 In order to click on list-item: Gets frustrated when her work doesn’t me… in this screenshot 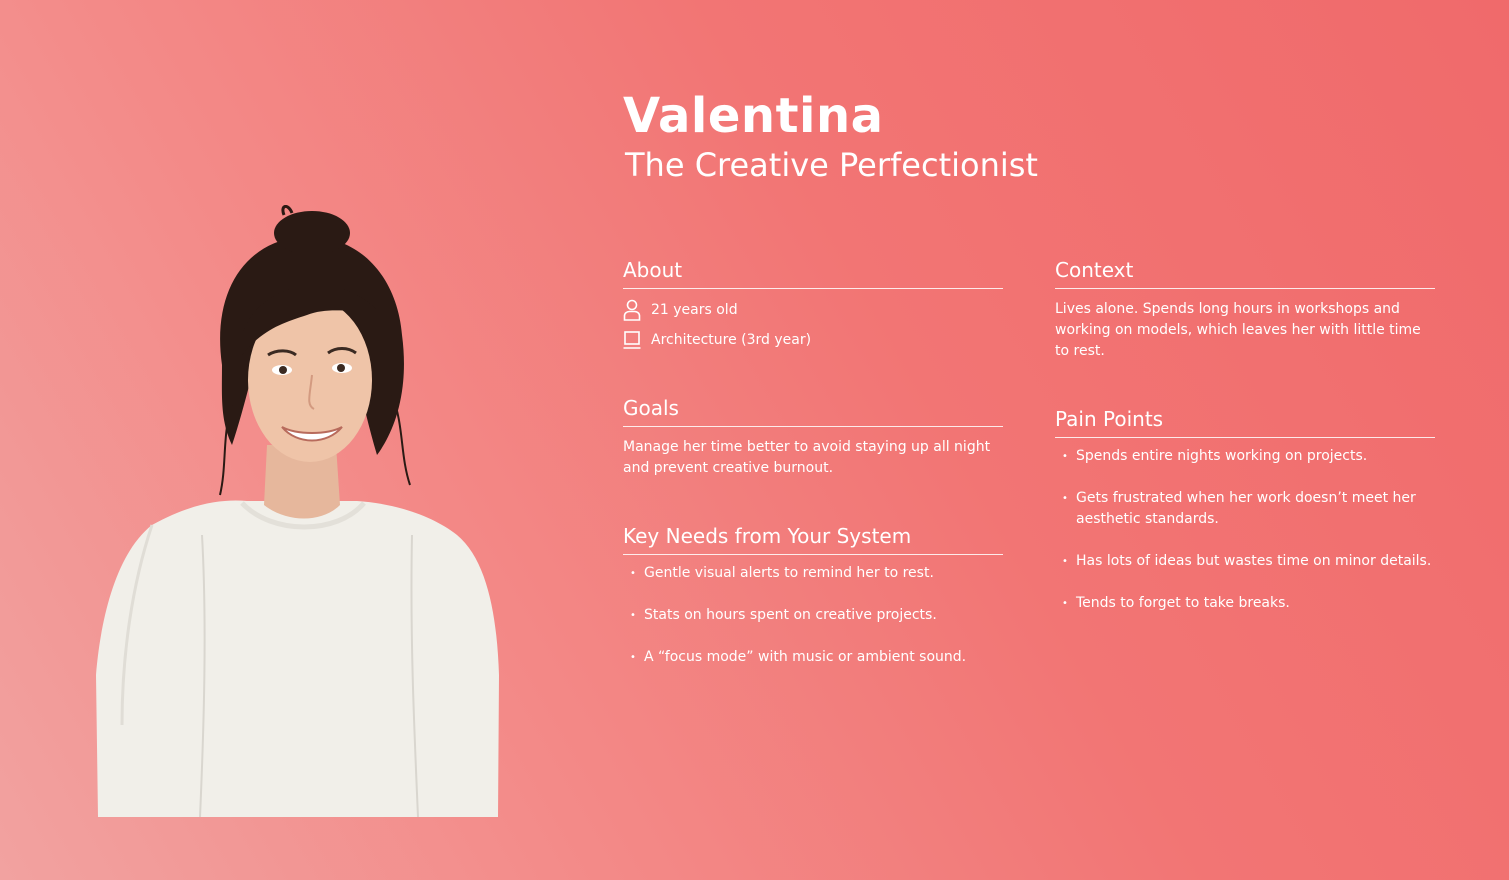, I will do `click(1245, 509)`.